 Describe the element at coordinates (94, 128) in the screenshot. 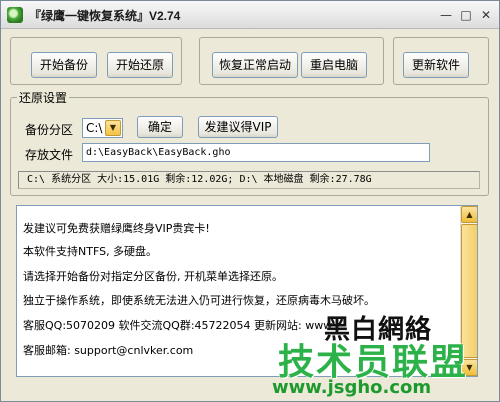

I see `partition-select-value: C:\` at that location.